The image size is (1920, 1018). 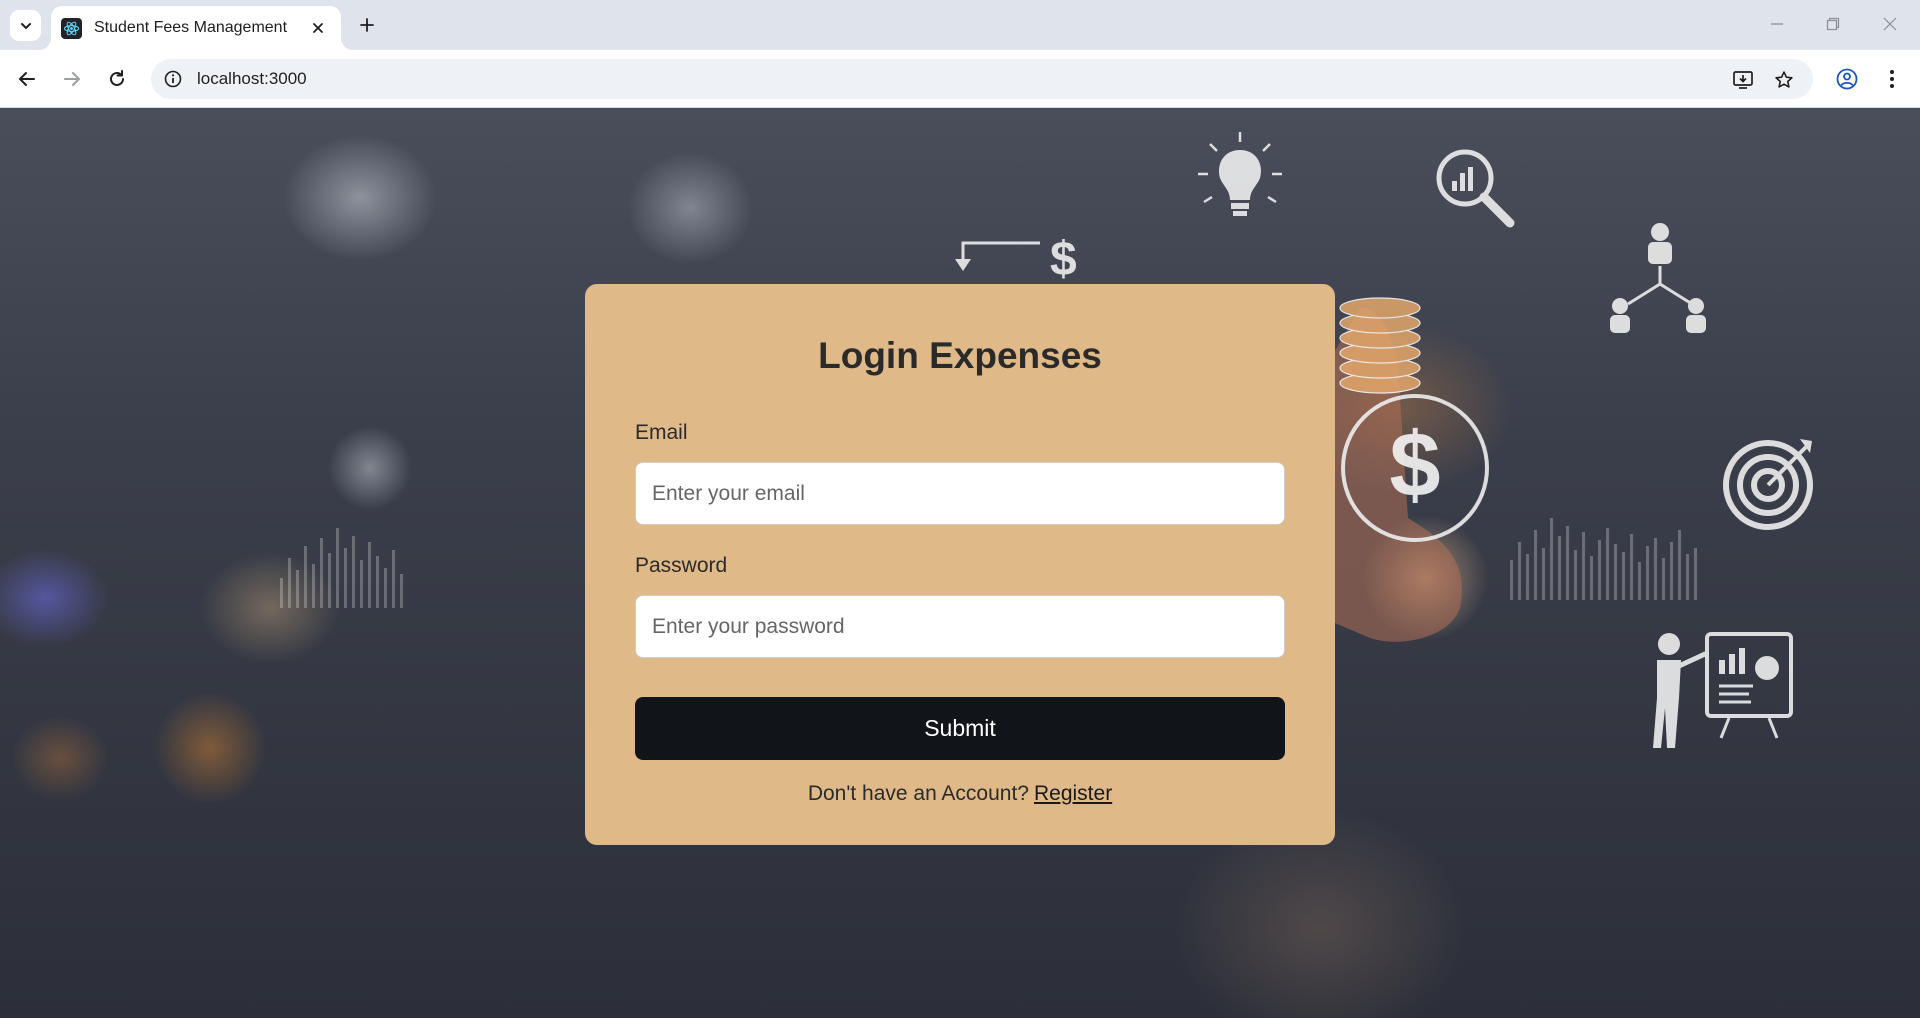 What do you see at coordinates (1723, 690) in the screenshot?
I see `presentation-icon` at bounding box center [1723, 690].